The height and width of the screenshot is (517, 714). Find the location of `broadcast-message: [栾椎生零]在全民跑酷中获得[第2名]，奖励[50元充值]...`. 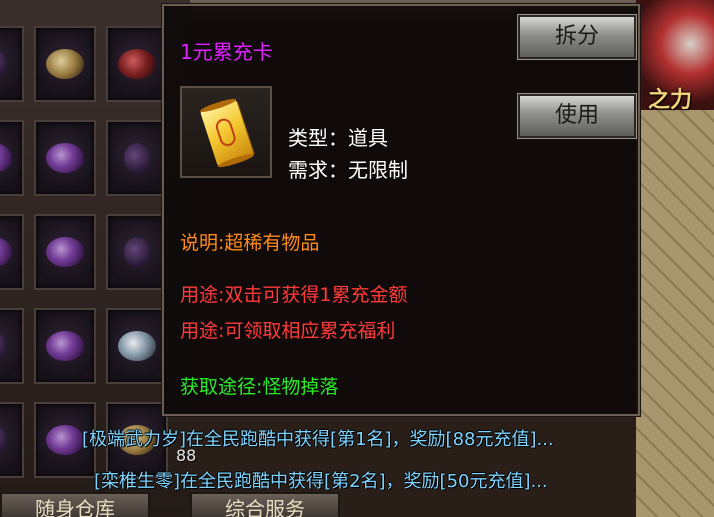

broadcast-message: [栾椎生零]在全民跑酷中获得[第2名]，奖励[50元充值]... is located at coordinates (321, 481).